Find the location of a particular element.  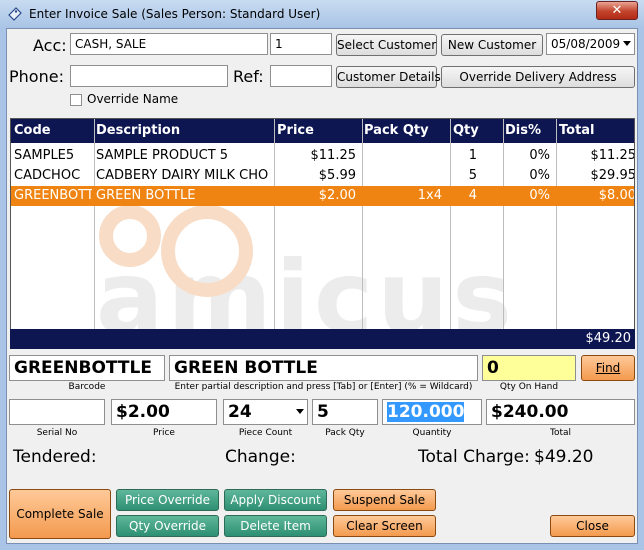

suspend-sale-label: Suspend Sale is located at coordinates (384, 500).